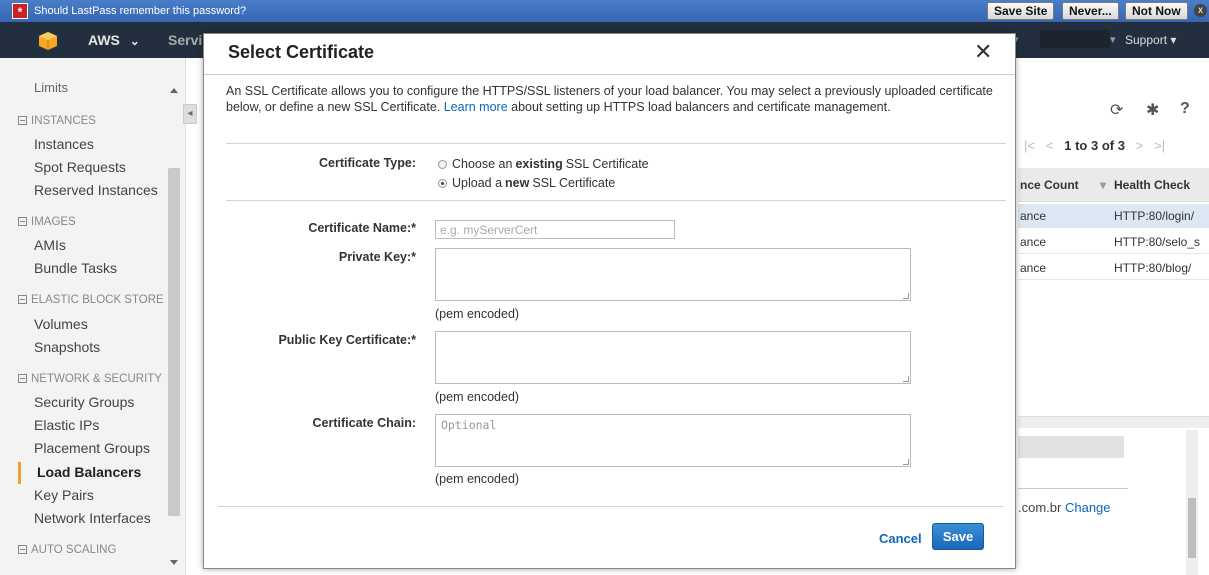 This screenshot has height=575, width=1209. Describe the element at coordinates (1200, 10) in the screenshot. I see `lastpass-close-icon: x` at that location.